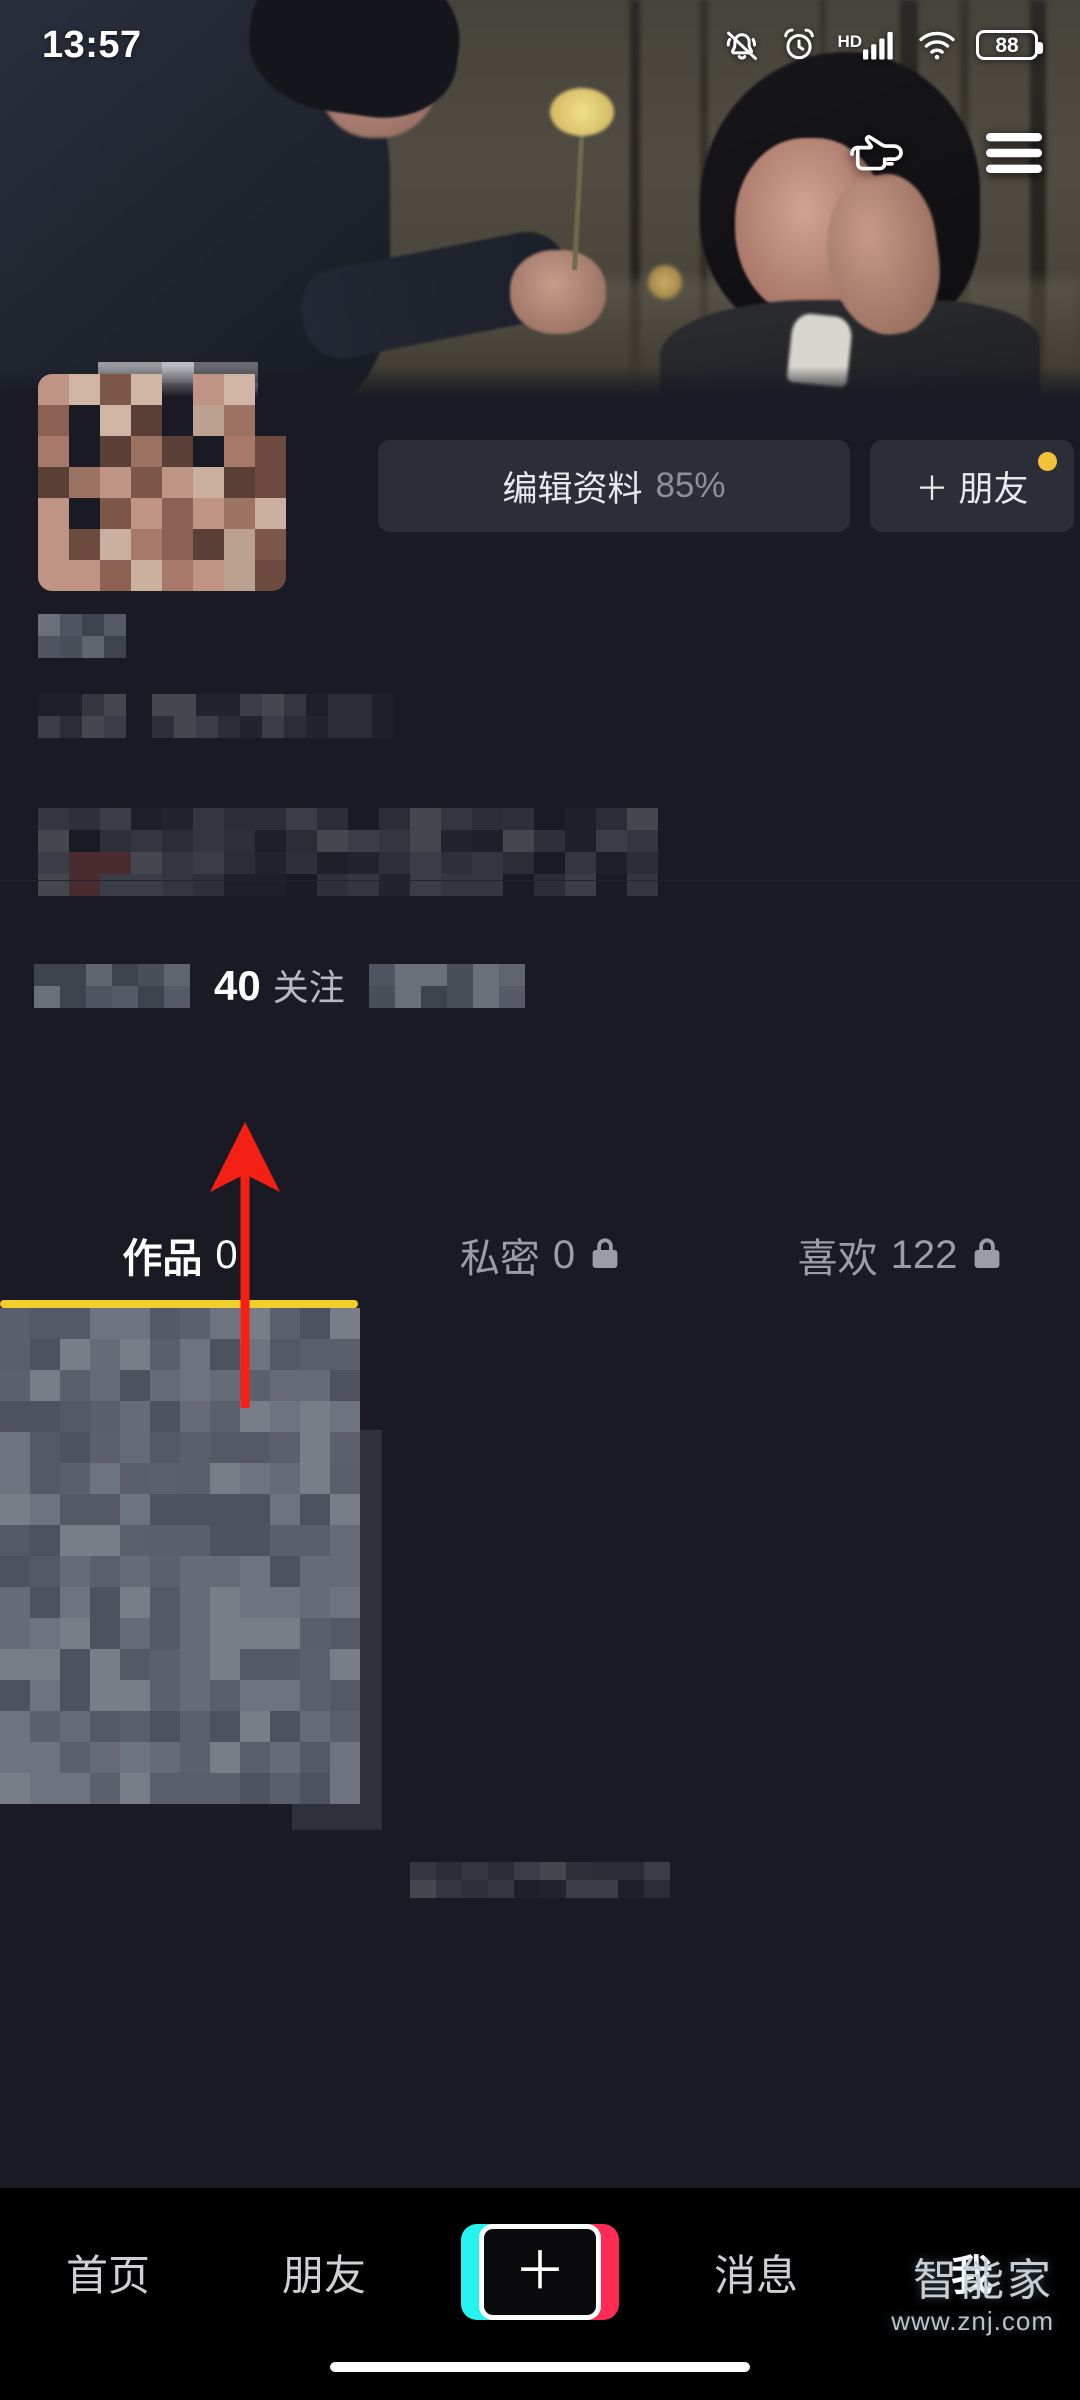 The height and width of the screenshot is (2400, 1080). What do you see at coordinates (540, 2367) in the screenshot?
I see `home-indicator` at bounding box center [540, 2367].